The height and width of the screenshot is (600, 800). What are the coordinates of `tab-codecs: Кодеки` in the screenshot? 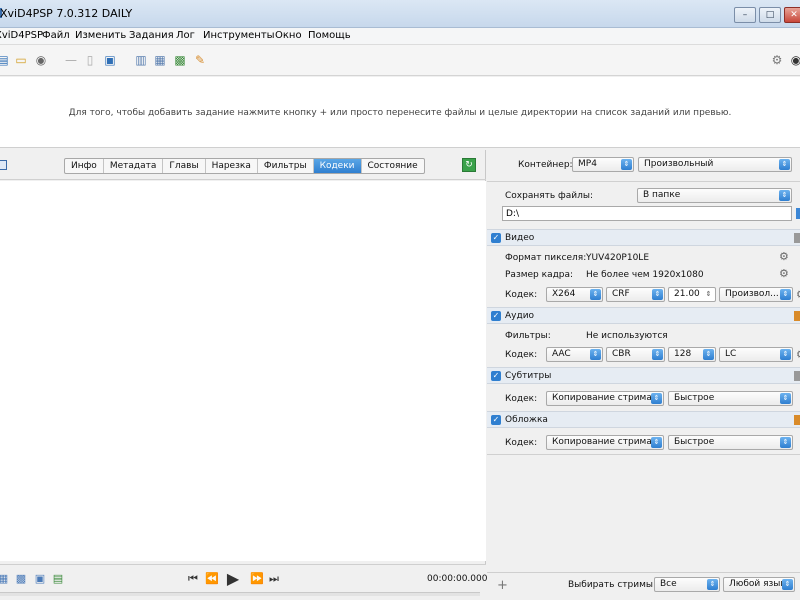 It's located at (337, 166).